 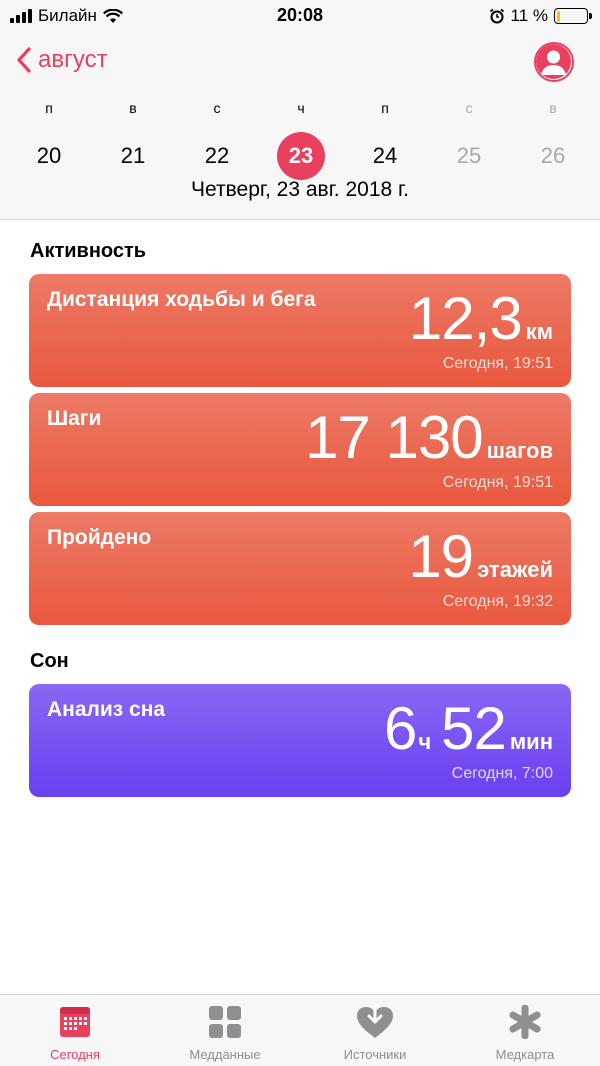 I want to click on sleep-section-title: Сон, so click(x=49, y=661).